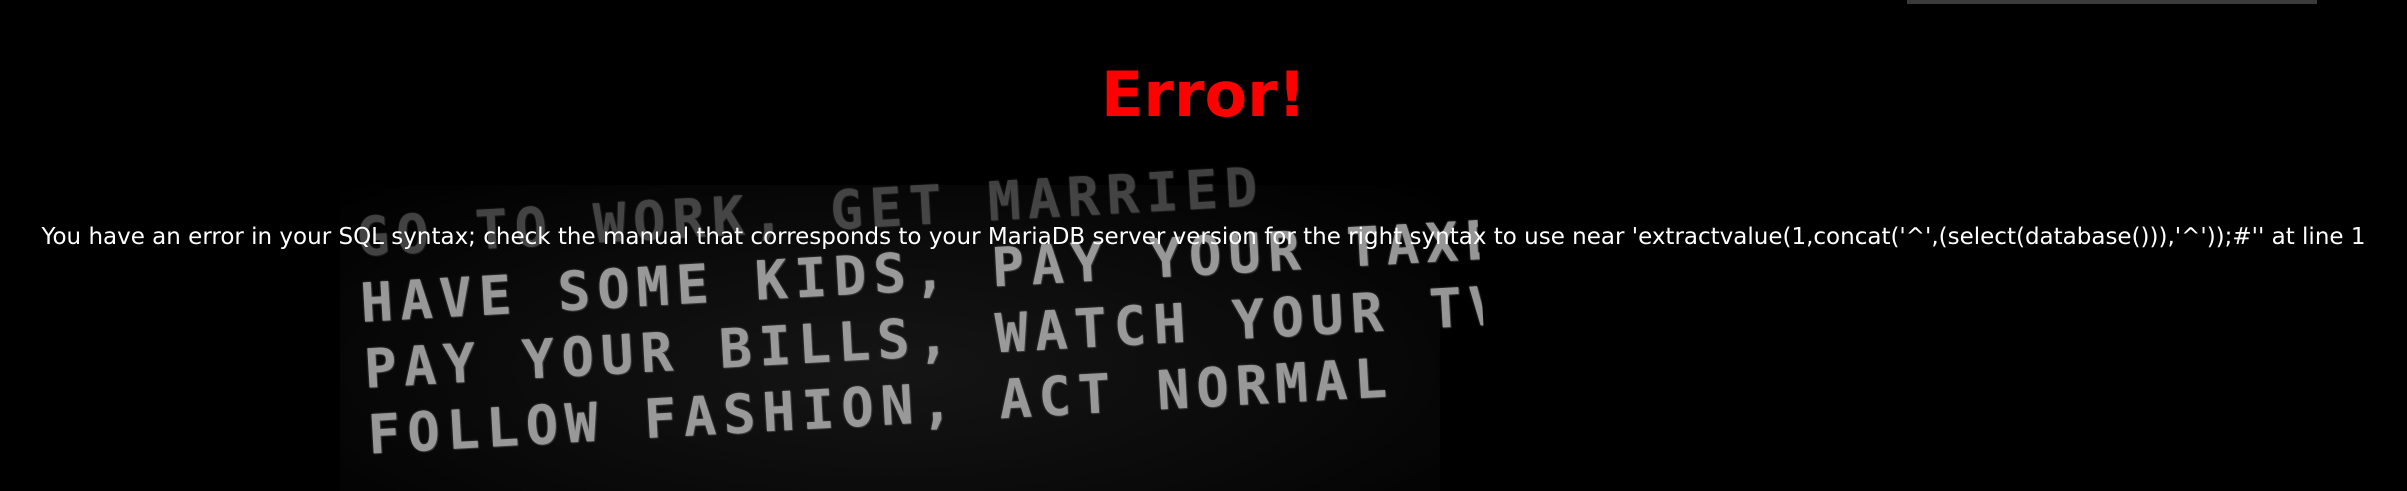  What do you see at coordinates (1203, 94) in the screenshot?
I see `error-title: Error!` at bounding box center [1203, 94].